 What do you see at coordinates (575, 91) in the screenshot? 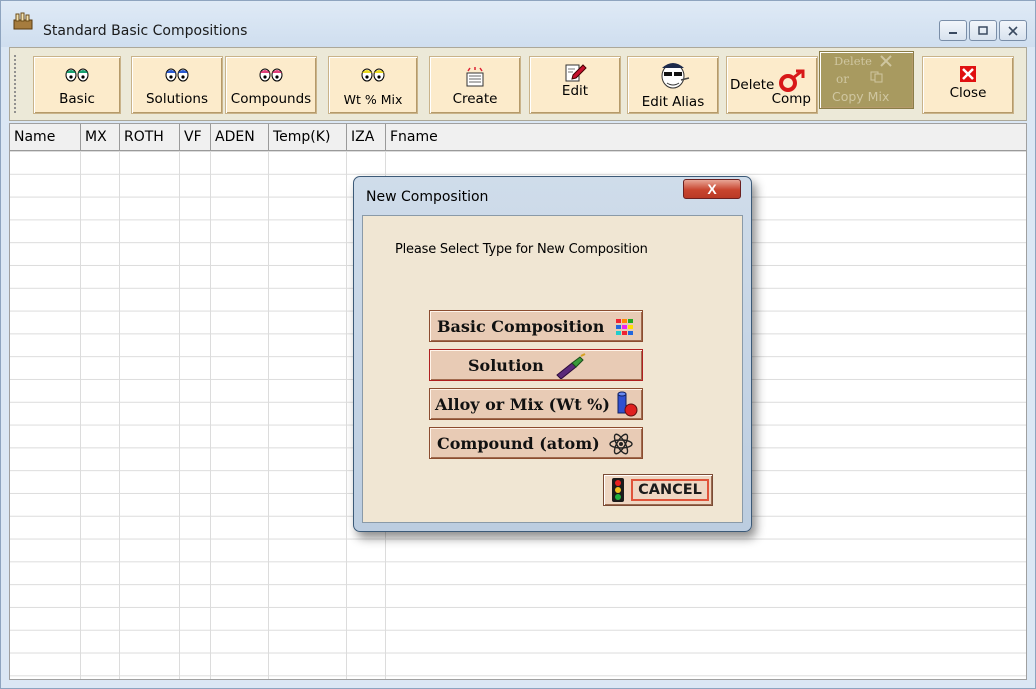
I see `edit-label: Edit` at bounding box center [575, 91].